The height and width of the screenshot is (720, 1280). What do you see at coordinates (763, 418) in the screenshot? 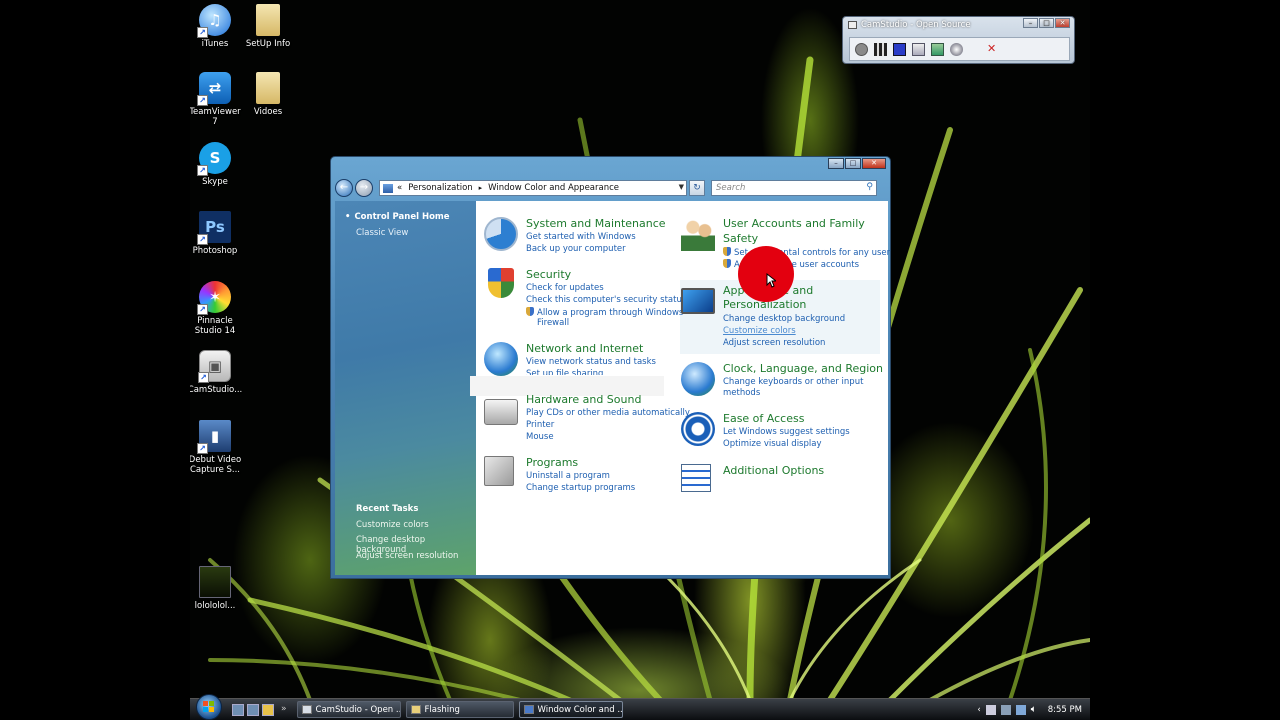
I see `category-title: Ease of Access` at bounding box center [763, 418].